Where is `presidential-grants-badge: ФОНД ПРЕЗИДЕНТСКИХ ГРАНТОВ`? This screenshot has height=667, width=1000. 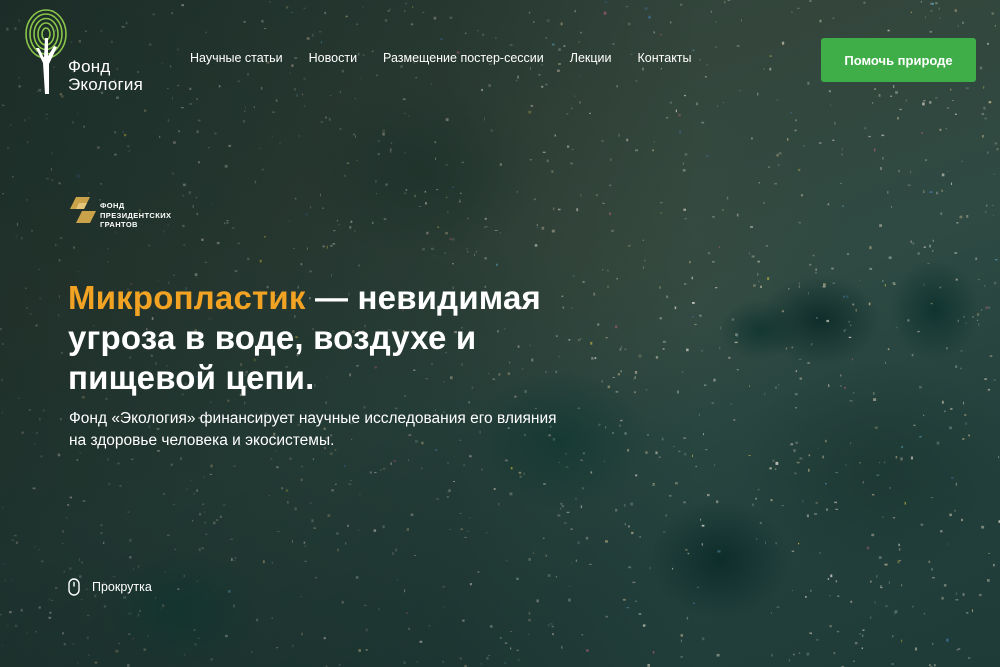
presidential-grants-badge: ФОНД ПРЕЗИДЕНТСКИХ ГРАНТОВ is located at coordinates (120, 212).